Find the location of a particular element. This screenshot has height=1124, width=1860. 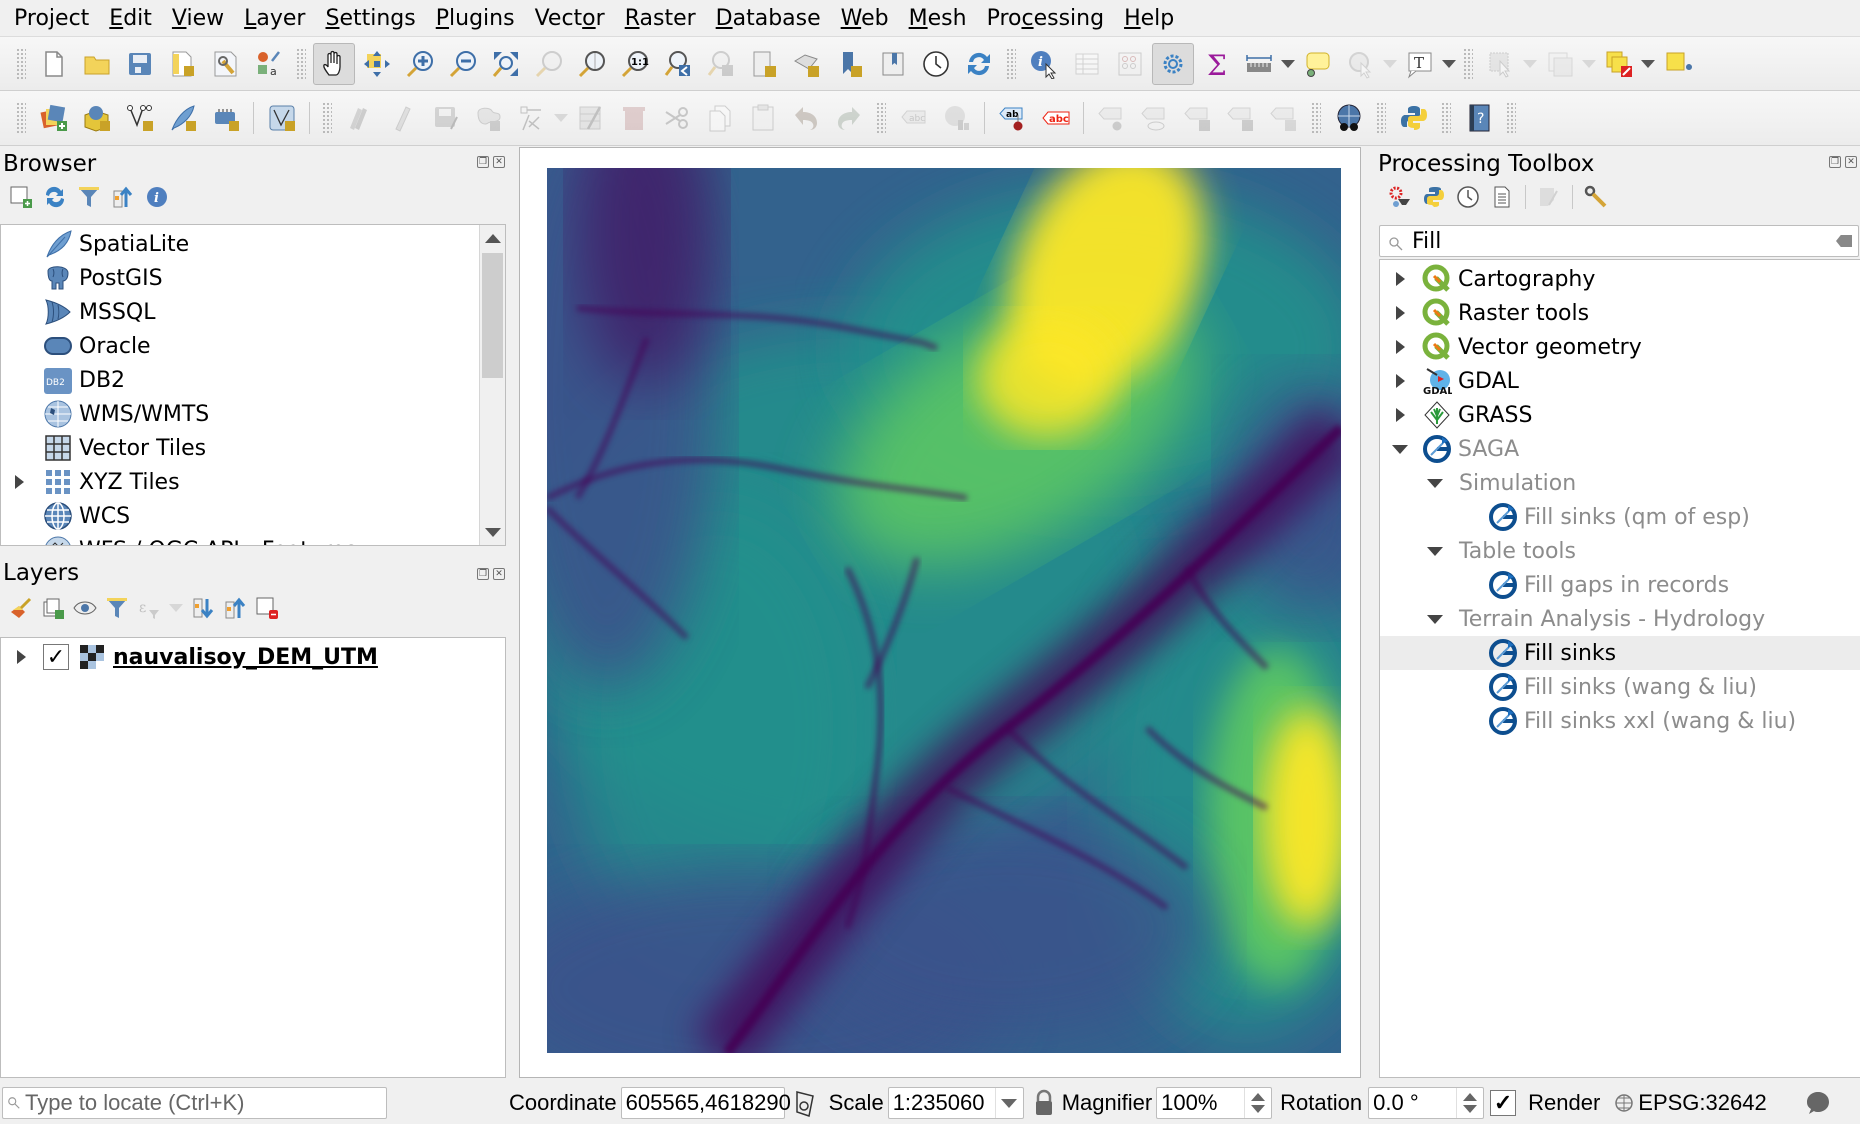

menu-layer: Layer is located at coordinates (274, 18).